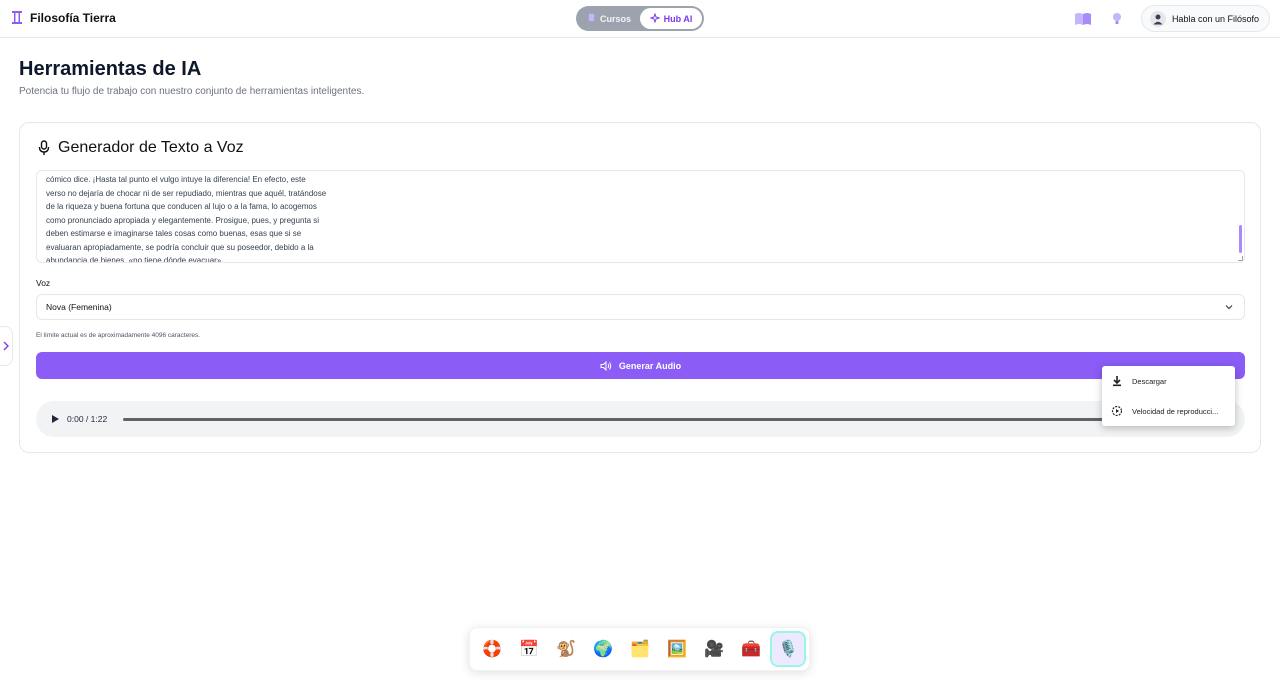 The width and height of the screenshot is (1280, 687). Describe the element at coordinates (1215, 18) in the screenshot. I see `talk-button-label: Habla con un Filósofo` at that location.